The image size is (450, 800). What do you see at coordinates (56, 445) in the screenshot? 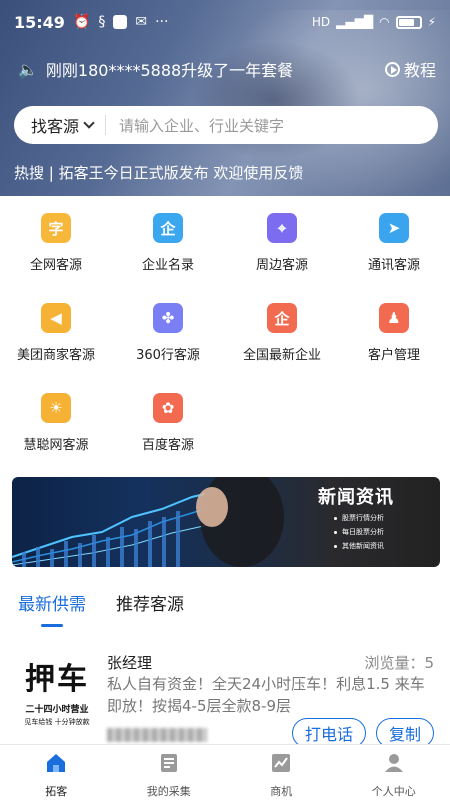
I see `grid-label: 慧聪网客源` at bounding box center [56, 445].